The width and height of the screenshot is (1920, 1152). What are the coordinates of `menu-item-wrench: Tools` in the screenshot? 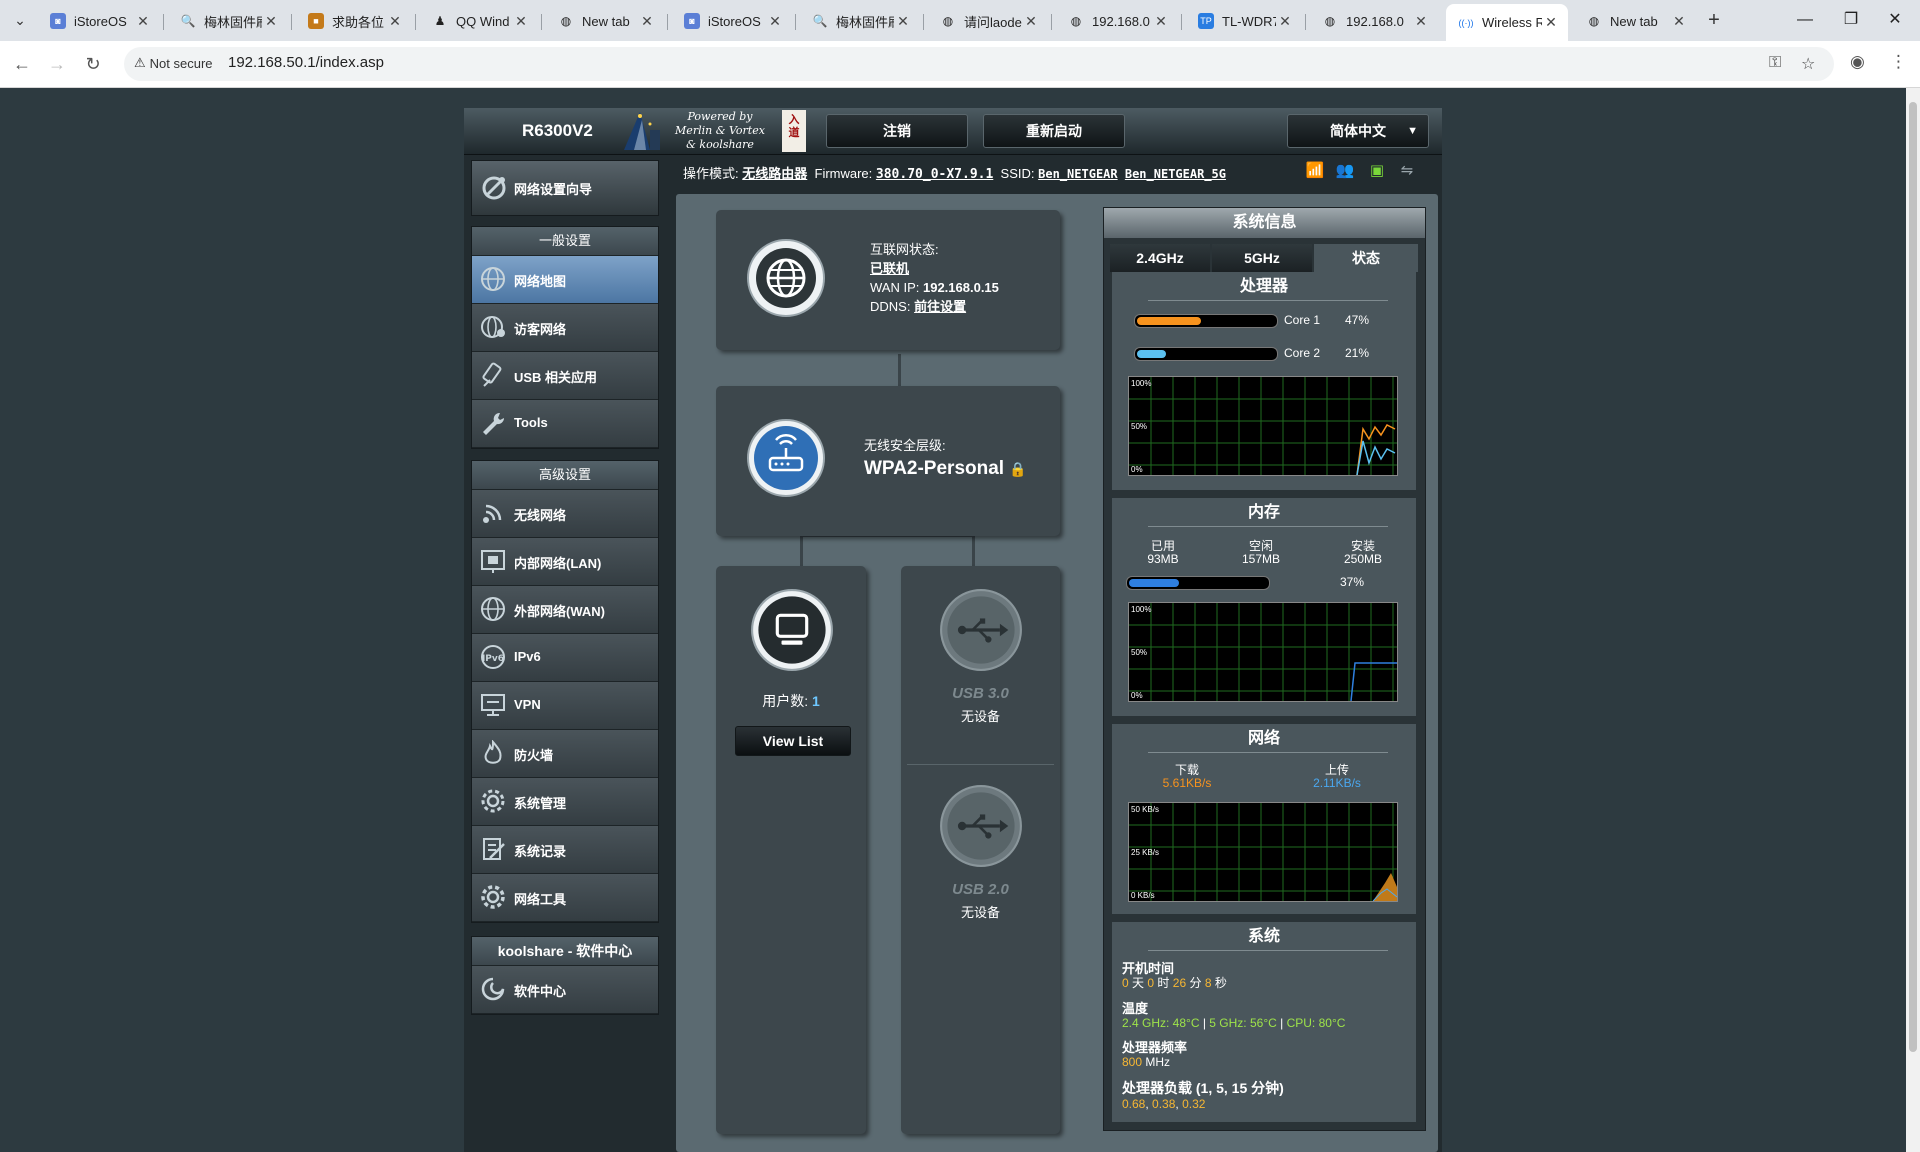 It's located at (565, 424).